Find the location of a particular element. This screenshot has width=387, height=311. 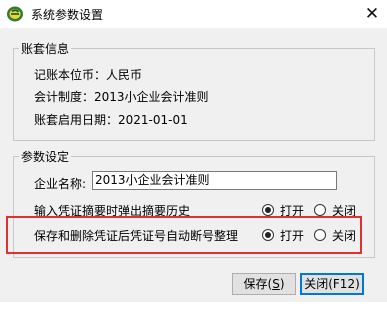

accounting-system-value: 2013小企业会计准则 is located at coordinates (151, 97).